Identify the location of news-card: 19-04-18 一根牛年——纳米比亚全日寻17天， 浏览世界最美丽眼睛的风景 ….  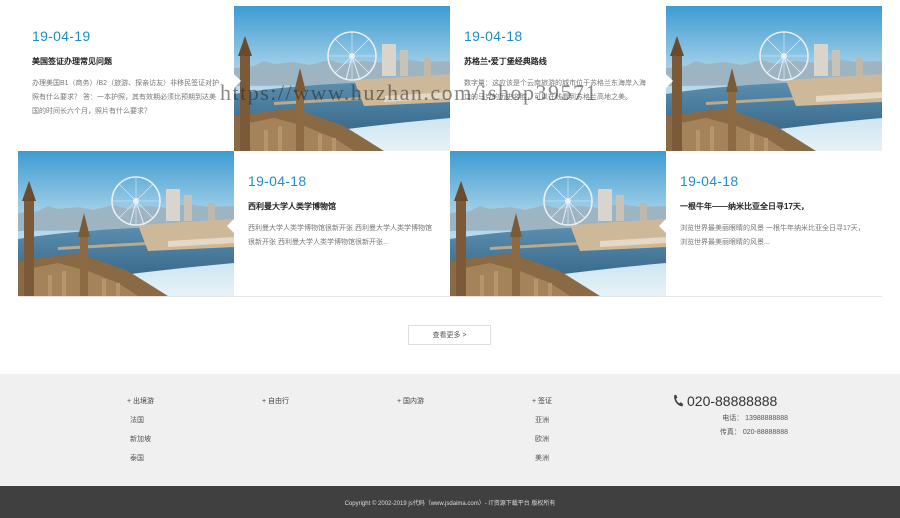
(666, 223).